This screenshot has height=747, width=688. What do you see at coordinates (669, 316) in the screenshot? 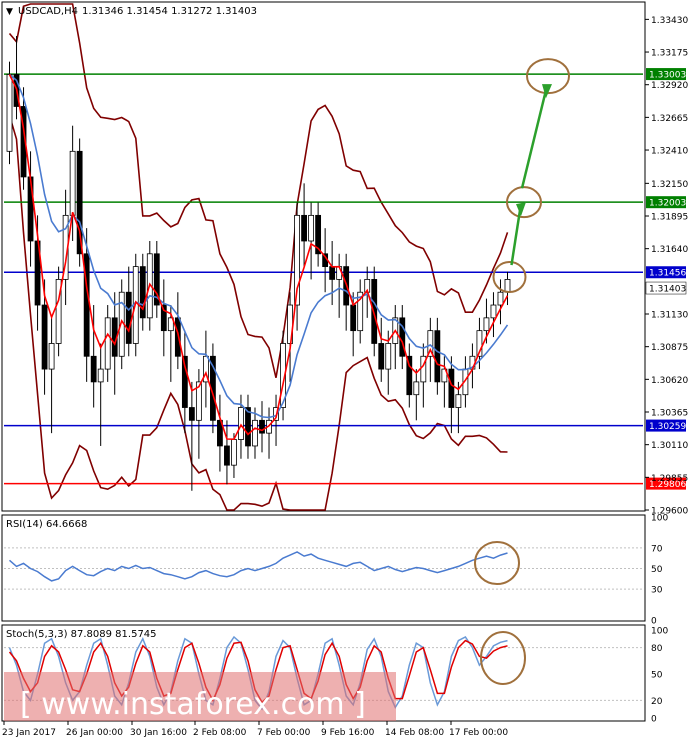
I see `price-tick-label: 1.31130` at bounding box center [669, 316].